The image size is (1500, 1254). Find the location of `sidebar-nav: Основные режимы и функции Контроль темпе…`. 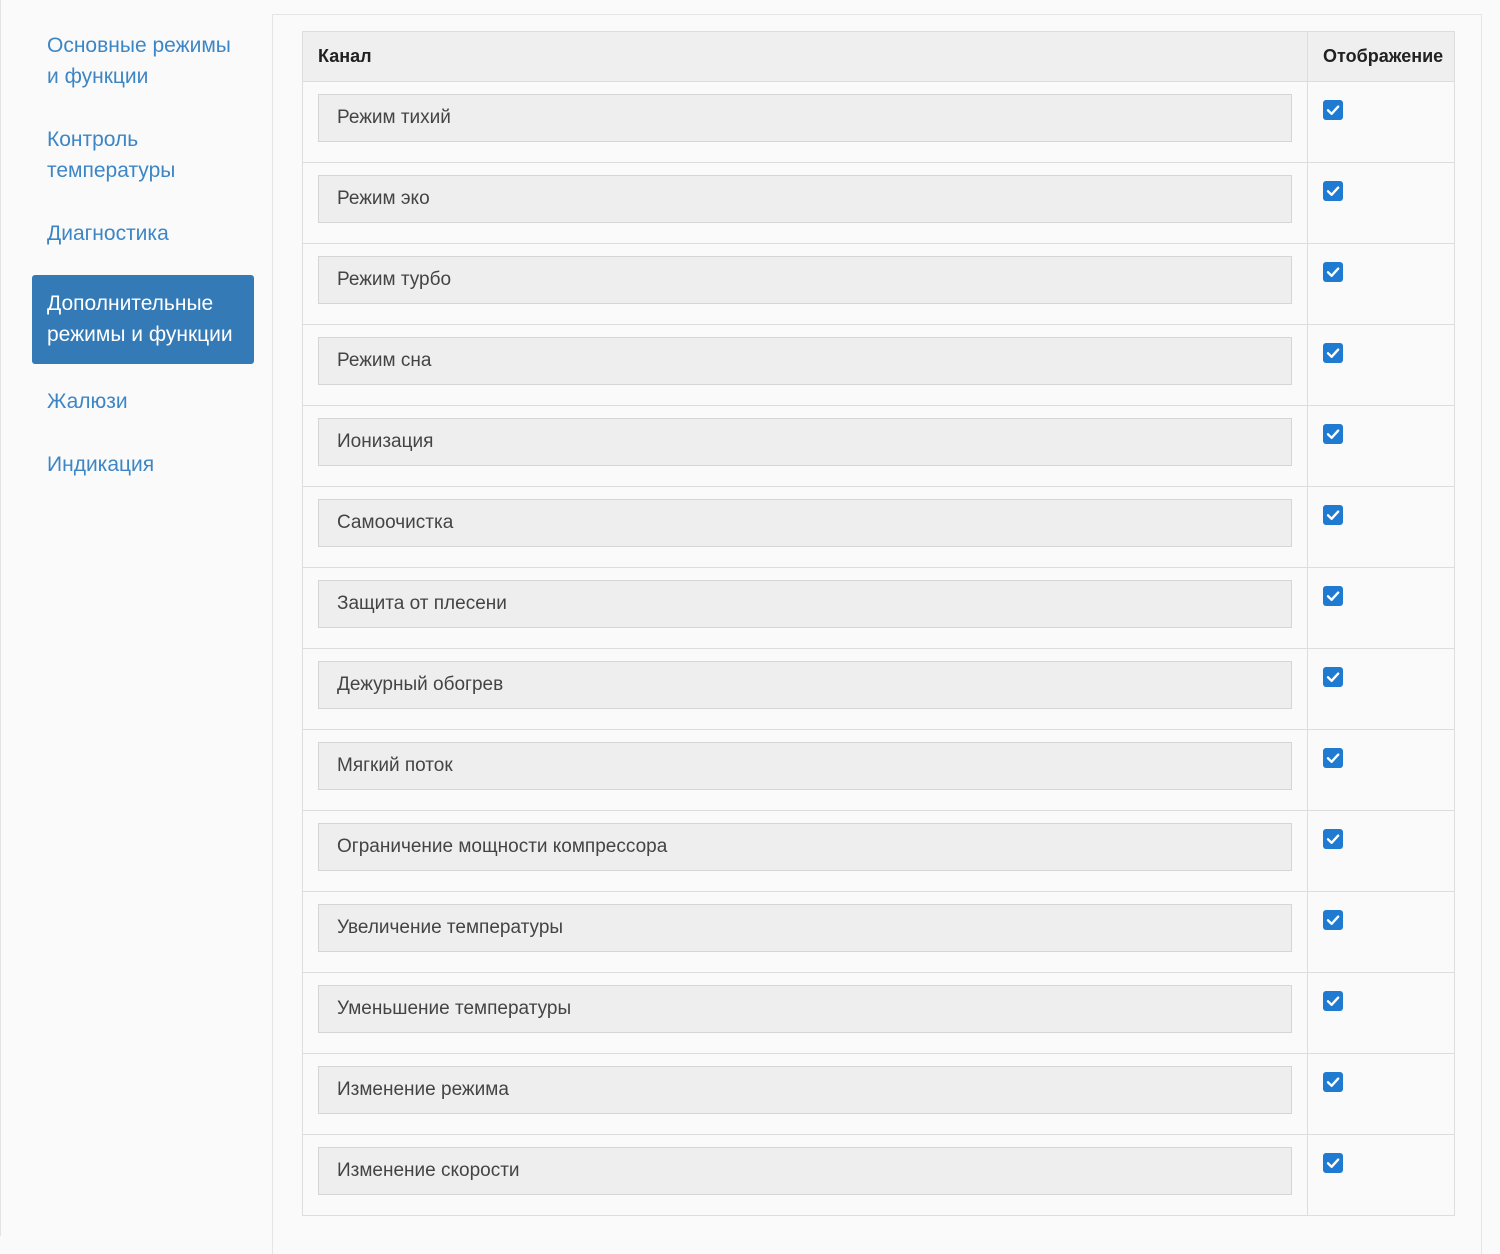

sidebar-nav: Основные режимы и функции Контроль темпе… is located at coordinates (143, 265).